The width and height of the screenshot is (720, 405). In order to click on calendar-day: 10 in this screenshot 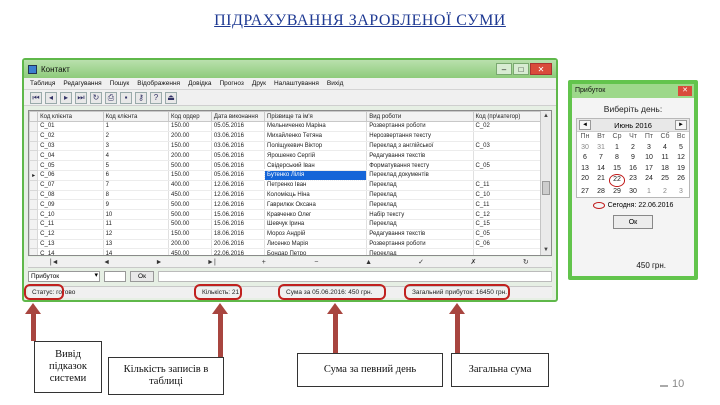, I will do `click(649, 158)`.